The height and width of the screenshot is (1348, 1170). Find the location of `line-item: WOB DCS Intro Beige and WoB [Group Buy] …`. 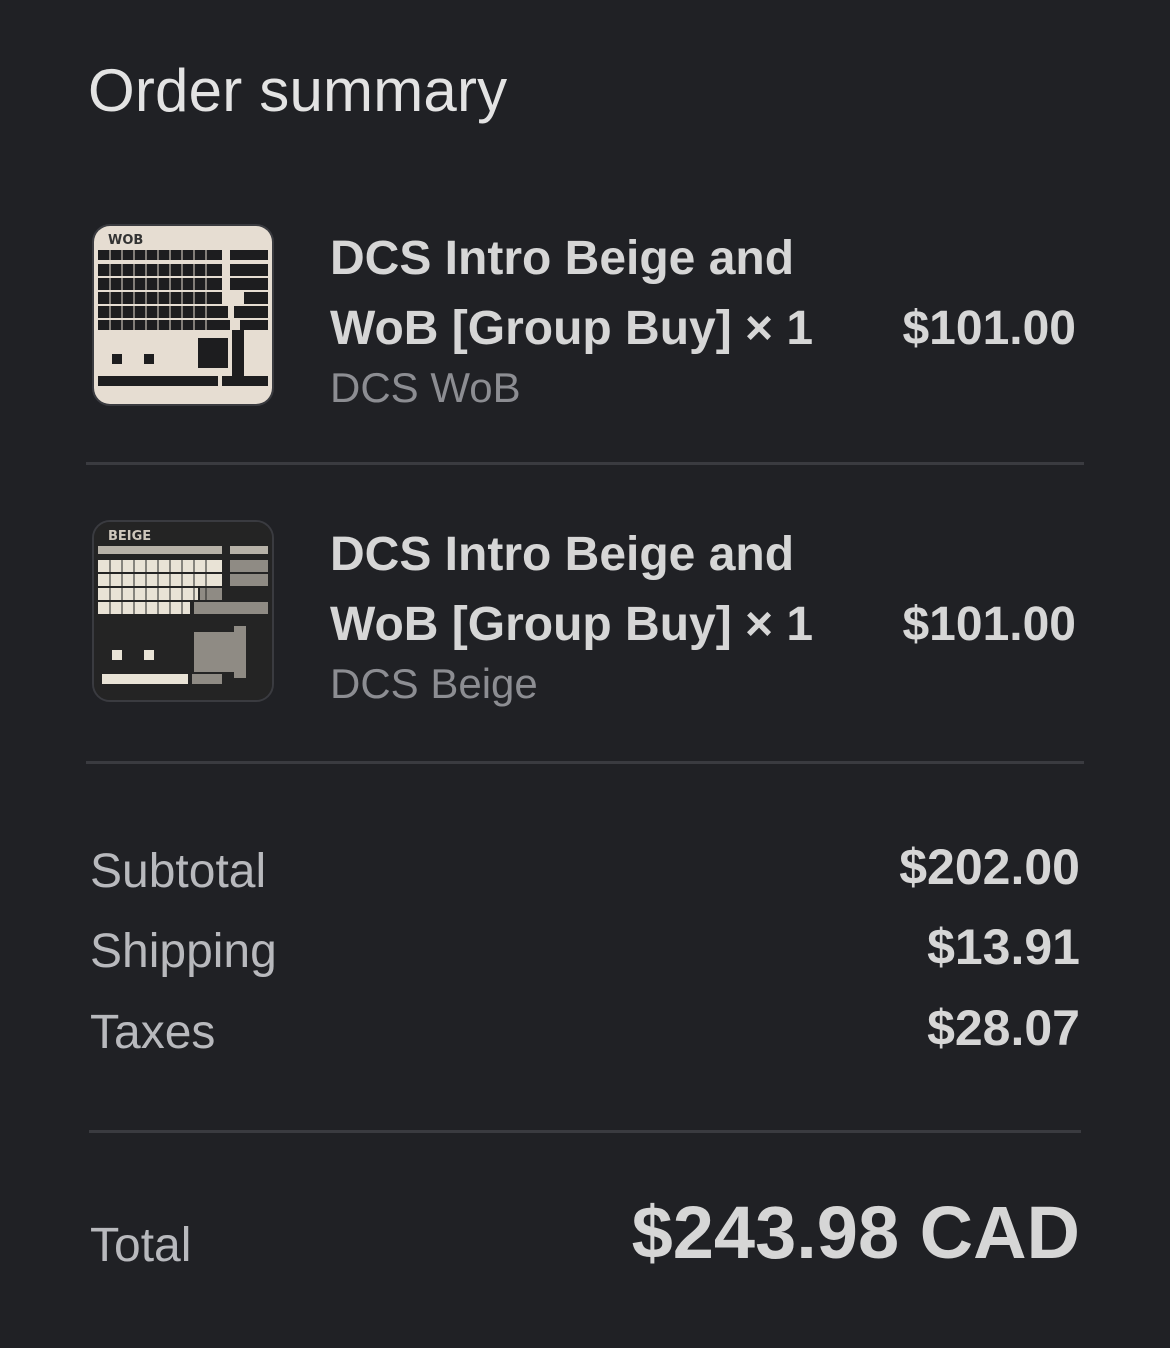

line-item: WOB DCS Intro Beige and WoB [Group Buy] … is located at coordinates (585, 319).